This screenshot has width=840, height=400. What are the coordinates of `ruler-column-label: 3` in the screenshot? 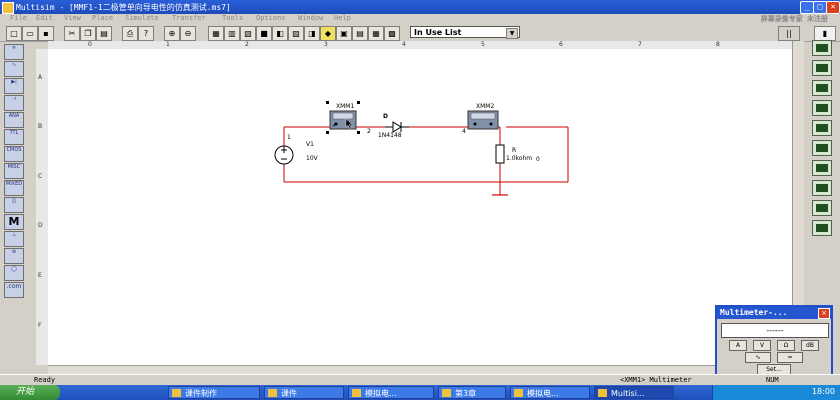 It's located at (326, 44).